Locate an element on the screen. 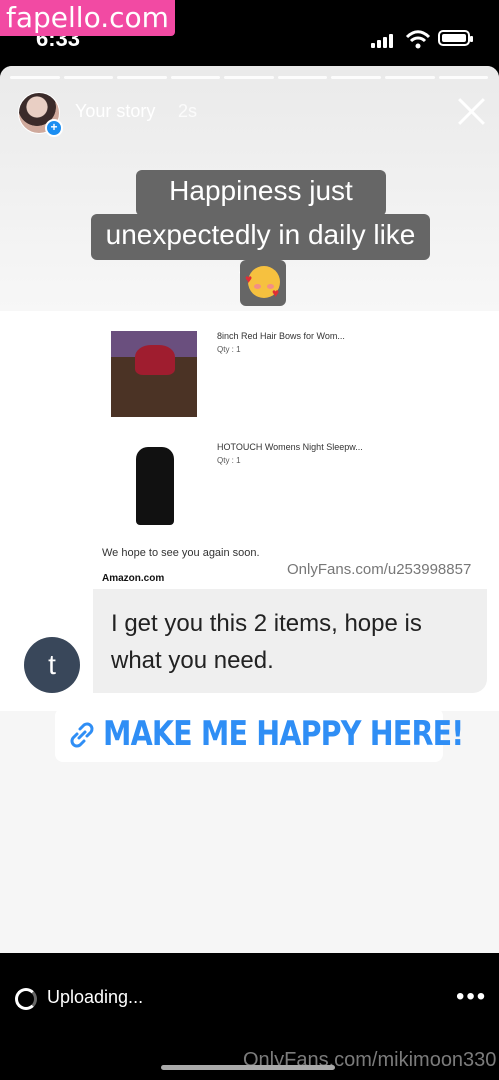 This screenshot has height=1080, width=499. story-user-label: Your story is located at coordinates (115, 111).